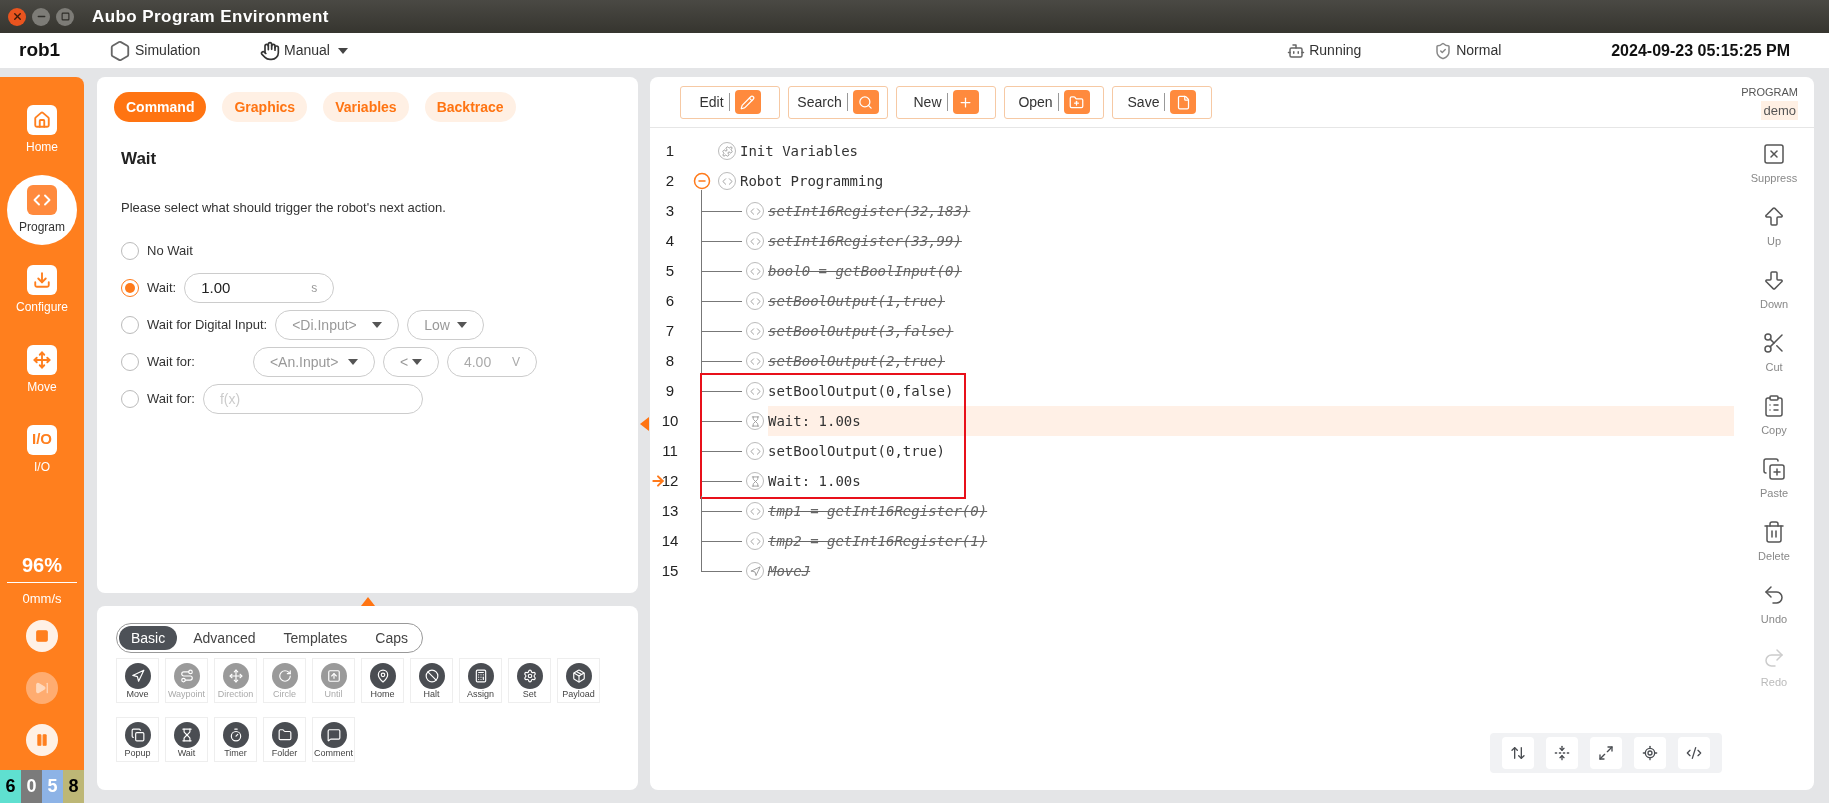  What do you see at coordinates (856, 301) in the screenshot?
I see `program-line: setBoolOutput(1,true)` at bounding box center [856, 301].